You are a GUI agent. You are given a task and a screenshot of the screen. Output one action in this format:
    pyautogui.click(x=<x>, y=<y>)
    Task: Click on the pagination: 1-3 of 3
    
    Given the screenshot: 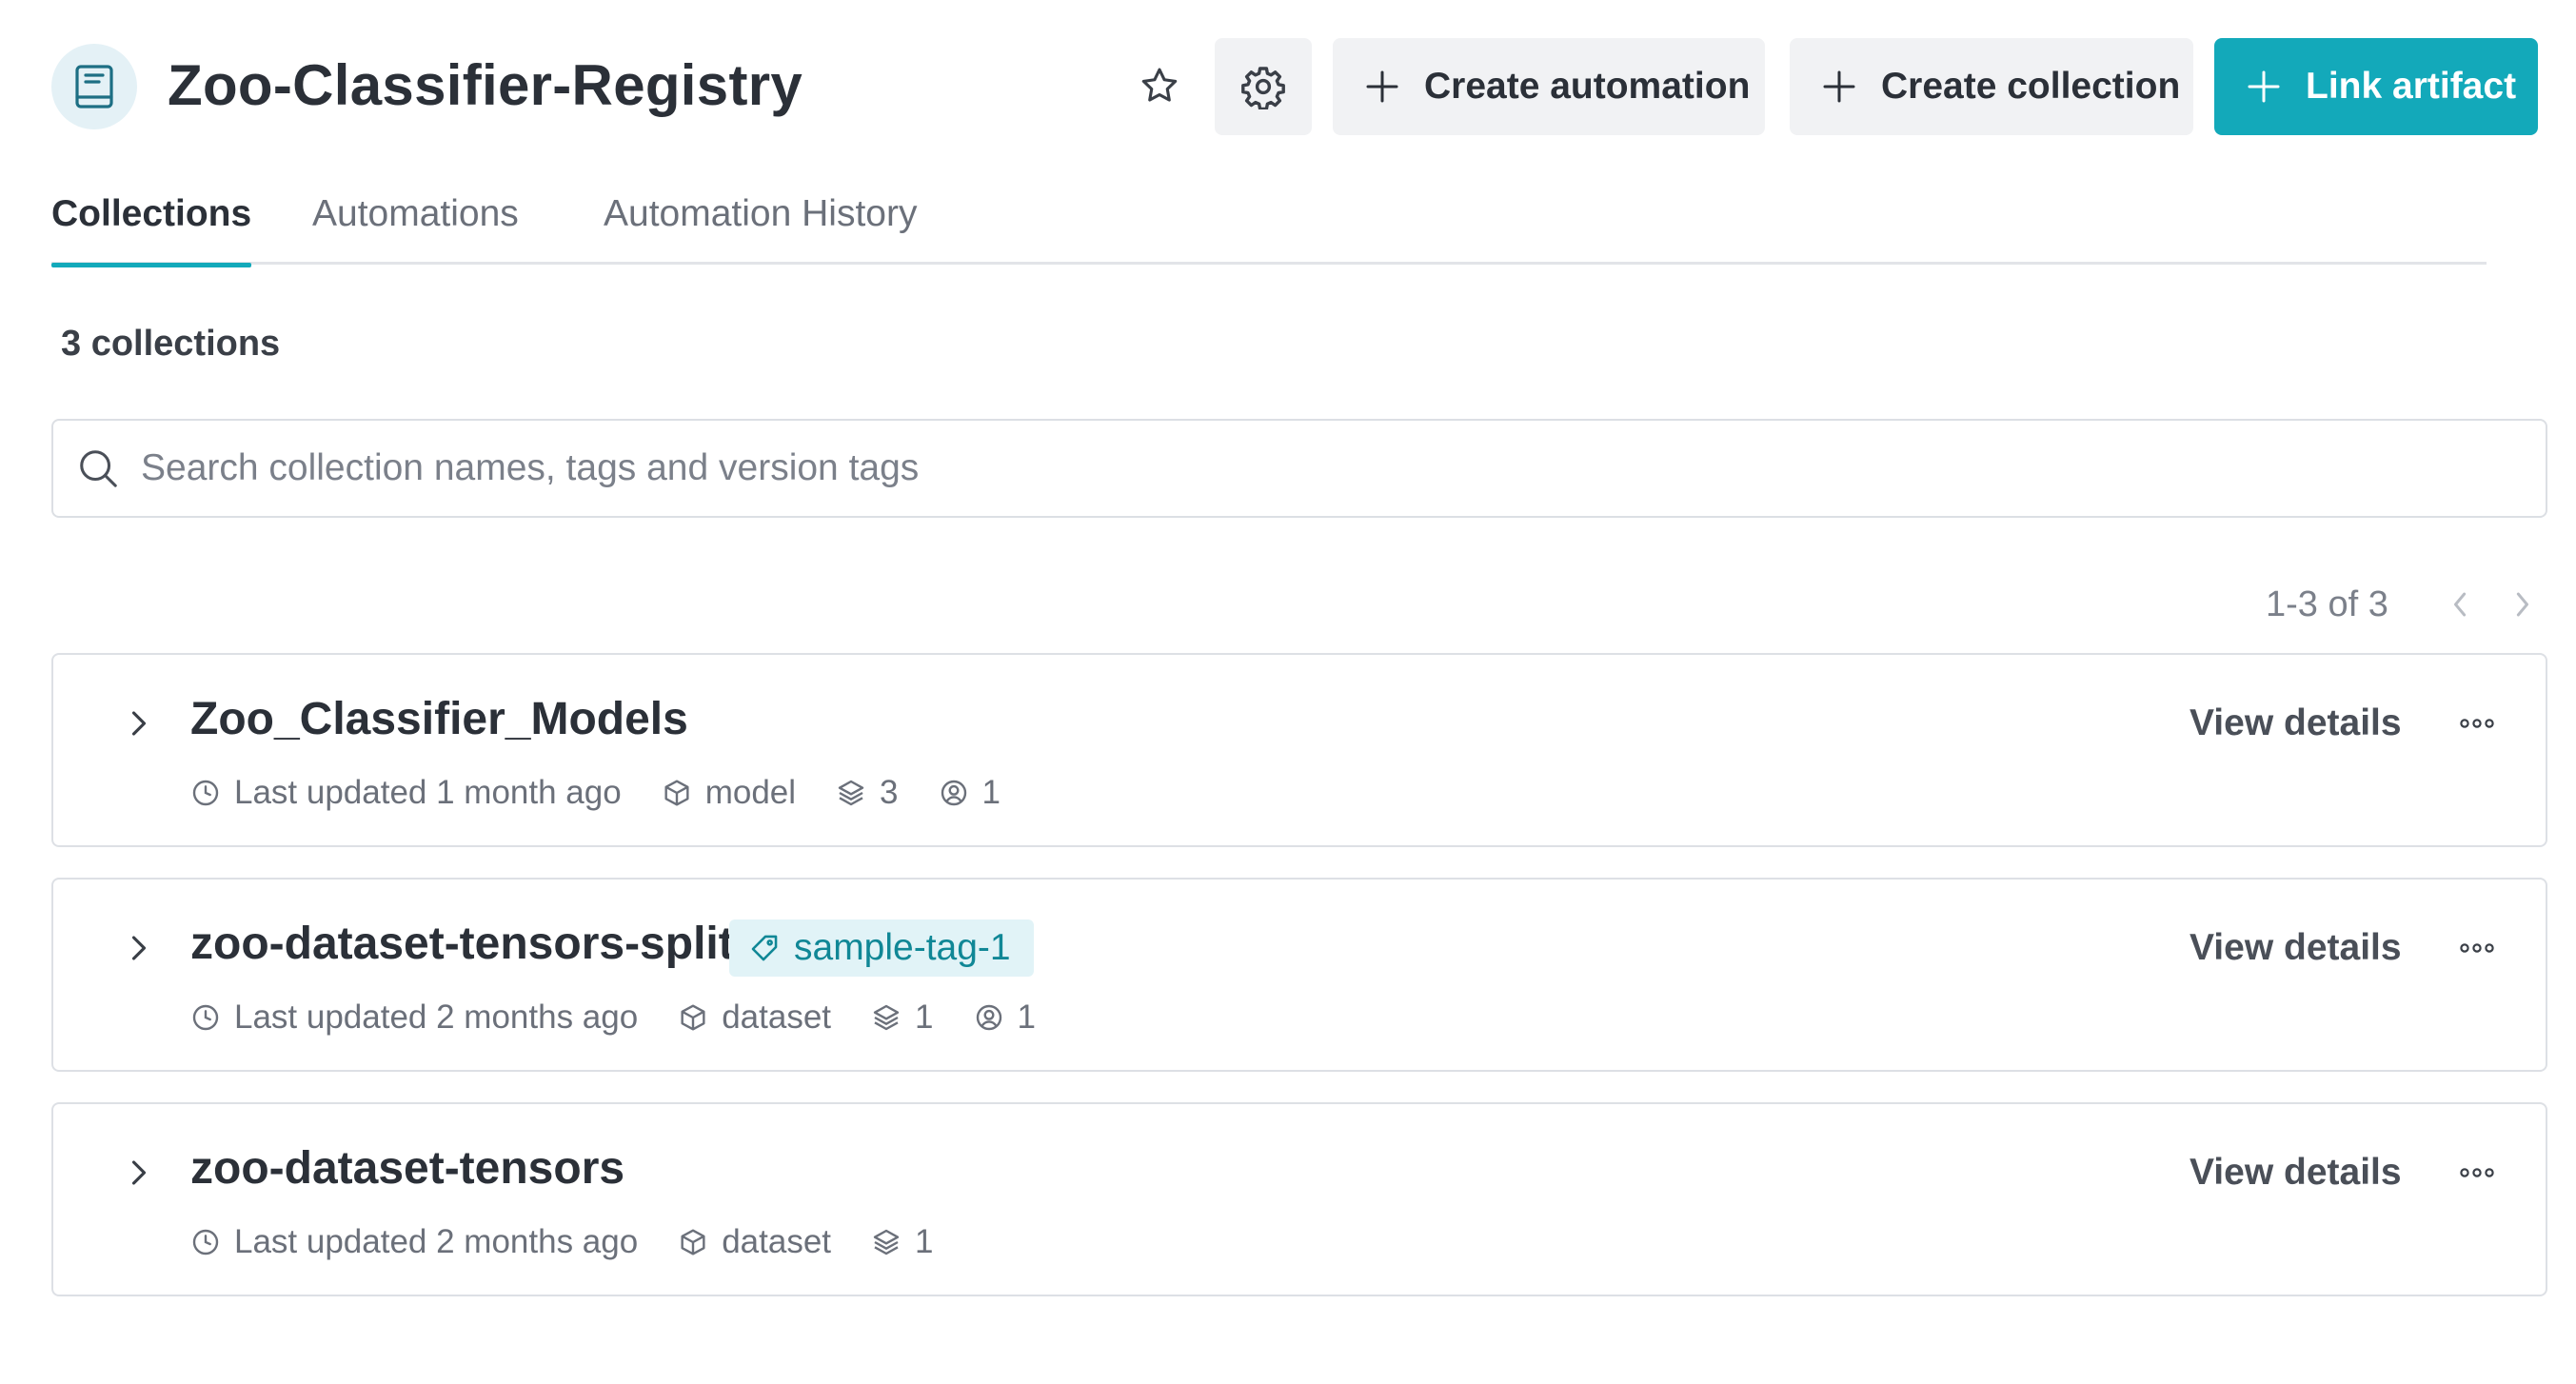 What is the action you would take?
    pyautogui.click(x=2415, y=604)
    